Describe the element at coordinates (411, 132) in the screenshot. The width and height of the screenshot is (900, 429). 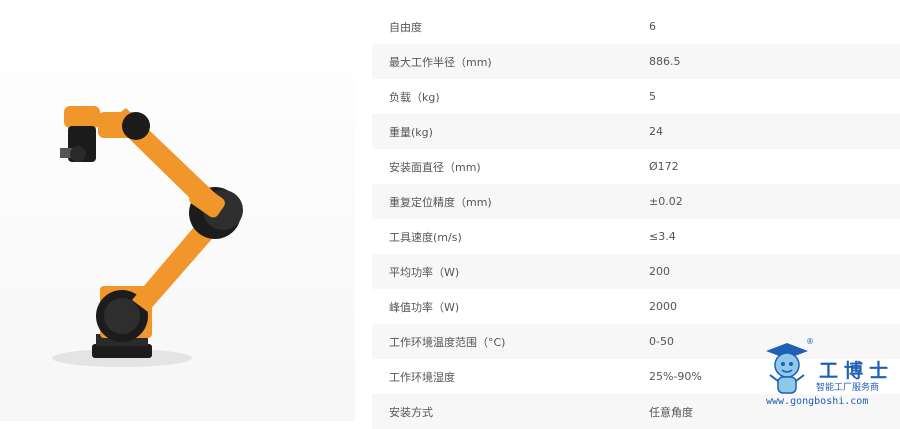
I see `spec-label: 重量(kg)` at that location.